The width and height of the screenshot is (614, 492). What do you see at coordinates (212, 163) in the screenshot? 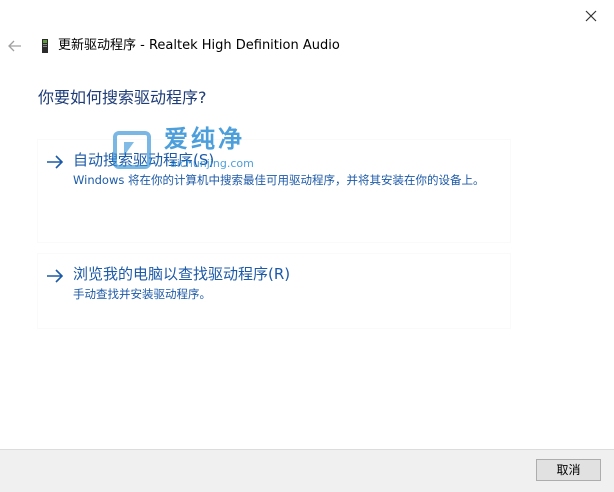
I see `watermark-url: aichunjing.com` at bounding box center [212, 163].